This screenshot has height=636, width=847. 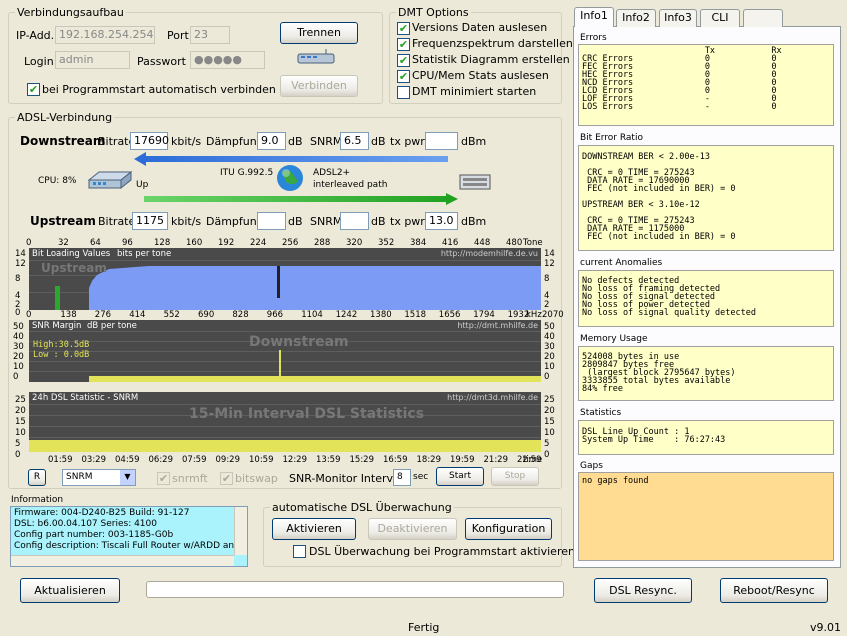 What do you see at coordinates (99, 477) in the screenshot?
I see `chart-mode-select: SNRM ▼` at bounding box center [99, 477].